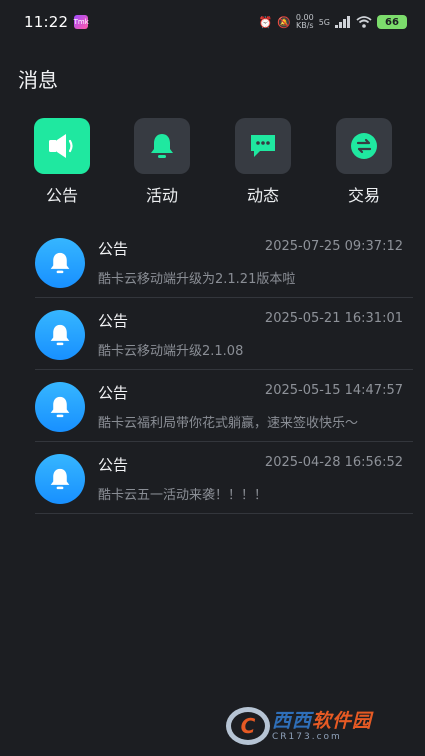  I want to click on watermark-logo: C 西西软件园 CR173.com, so click(316, 726).